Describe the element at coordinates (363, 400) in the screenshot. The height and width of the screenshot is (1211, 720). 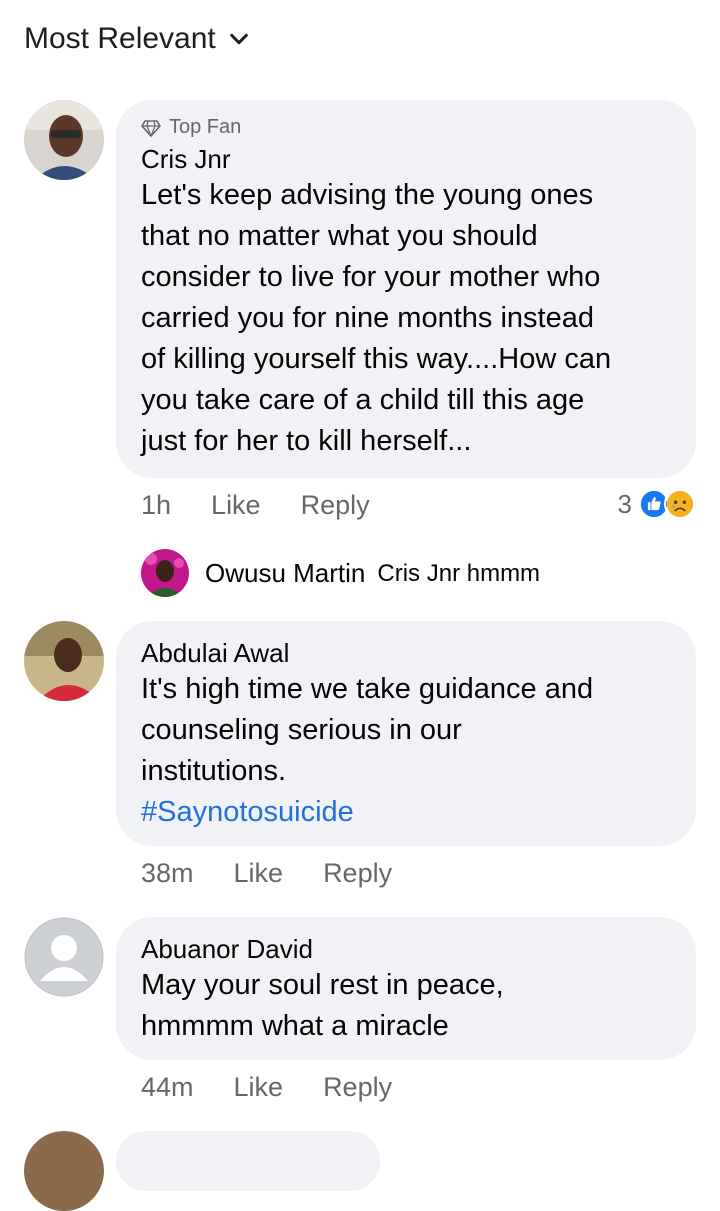
I see `comment-line: you take care of a child till this age` at that location.